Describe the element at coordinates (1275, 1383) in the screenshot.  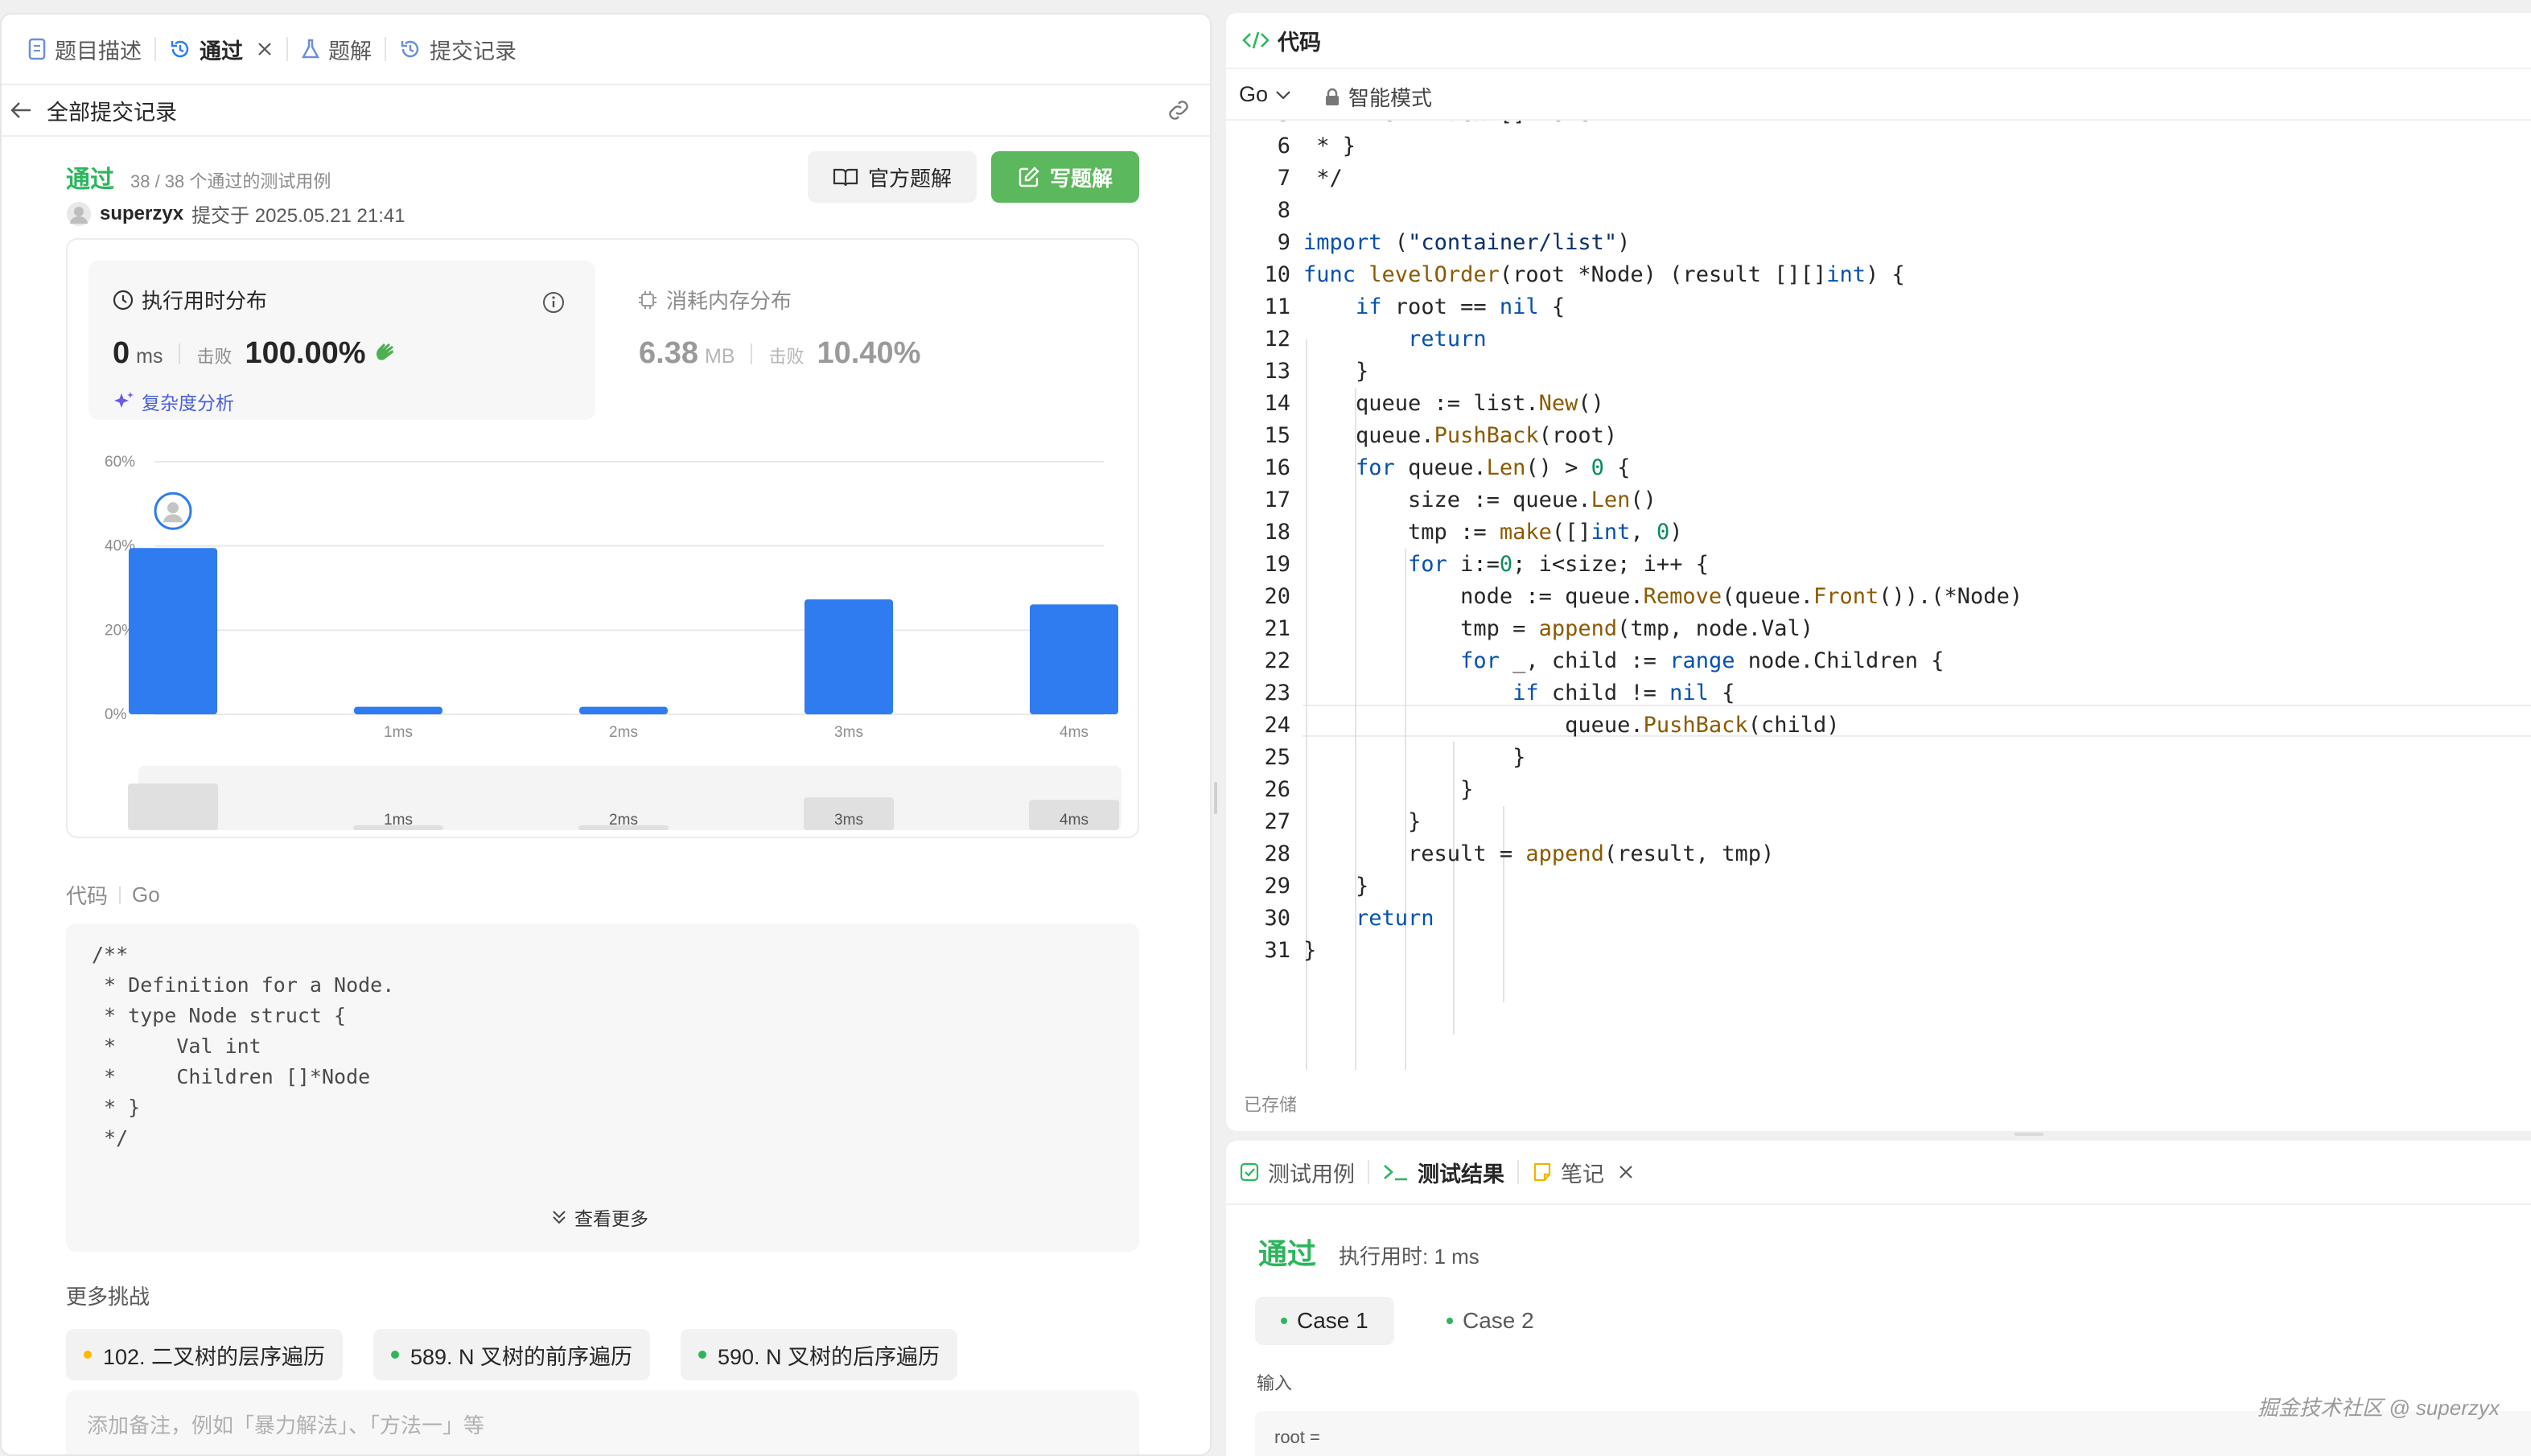
I see `input-label: 输入` at that location.